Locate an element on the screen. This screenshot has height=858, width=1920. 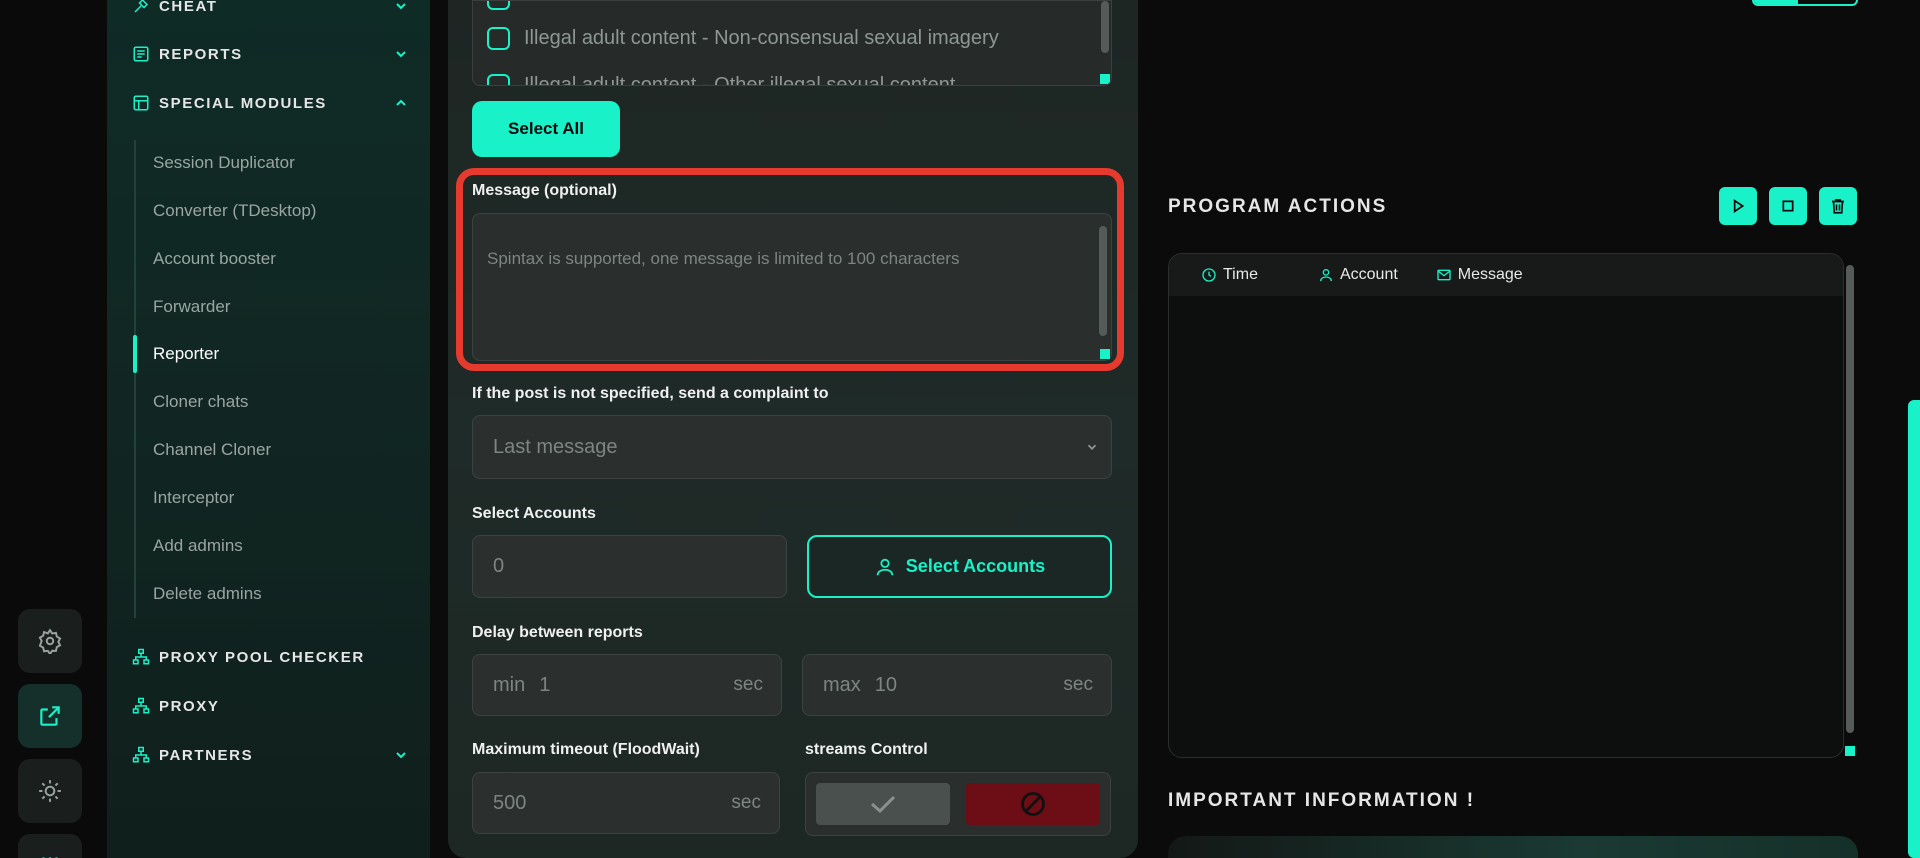
block-icon is located at coordinates (1033, 804).